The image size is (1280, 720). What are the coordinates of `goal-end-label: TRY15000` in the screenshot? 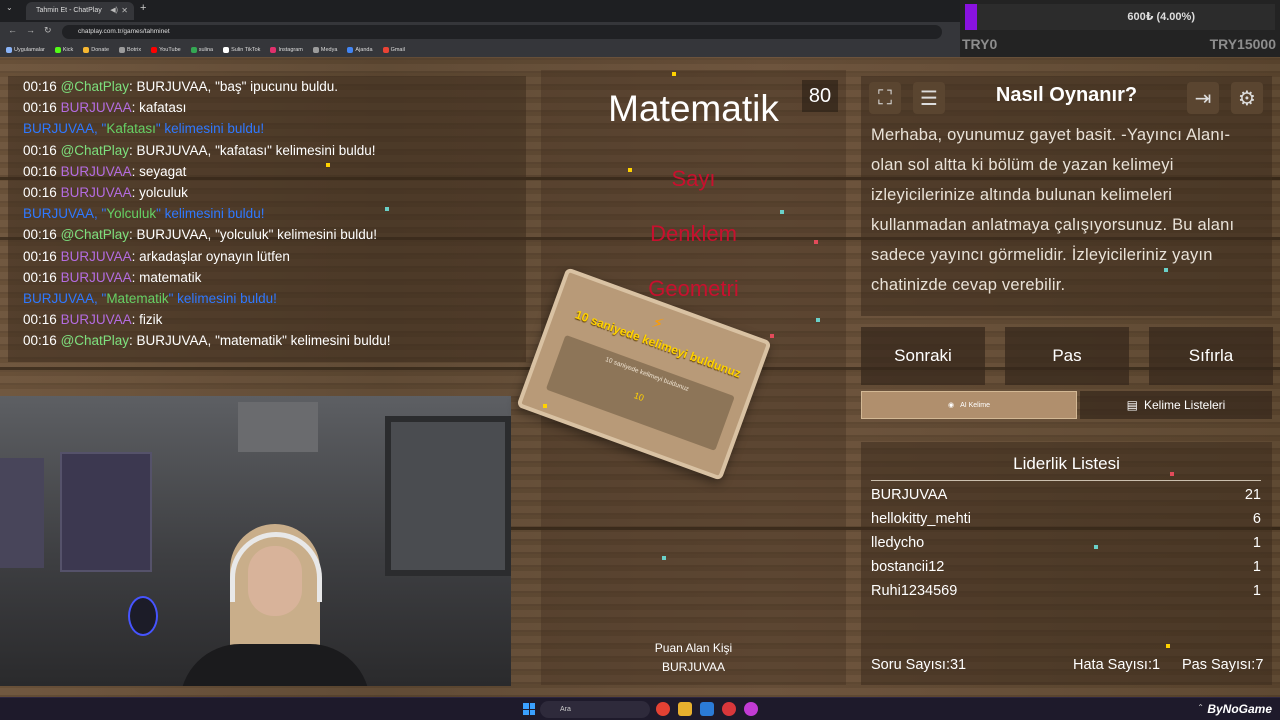 It's located at (1242, 44).